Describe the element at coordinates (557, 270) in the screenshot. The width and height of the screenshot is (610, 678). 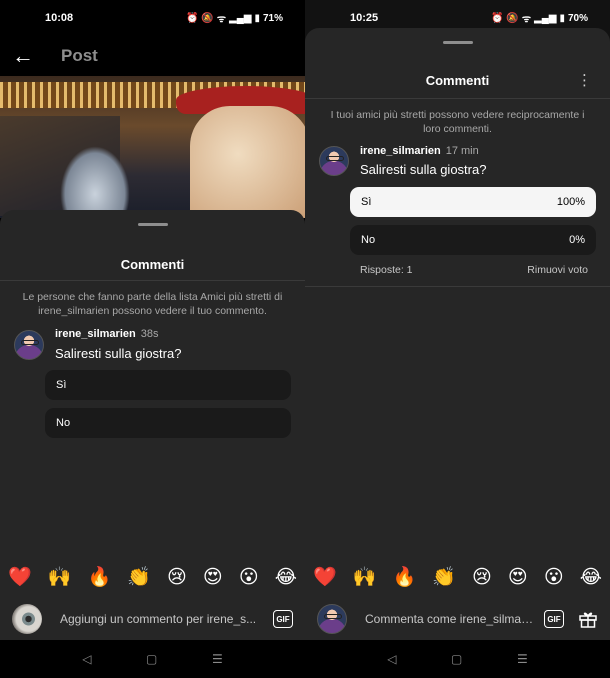
I see `remove-vote-button: Rimuovi voto` at that location.